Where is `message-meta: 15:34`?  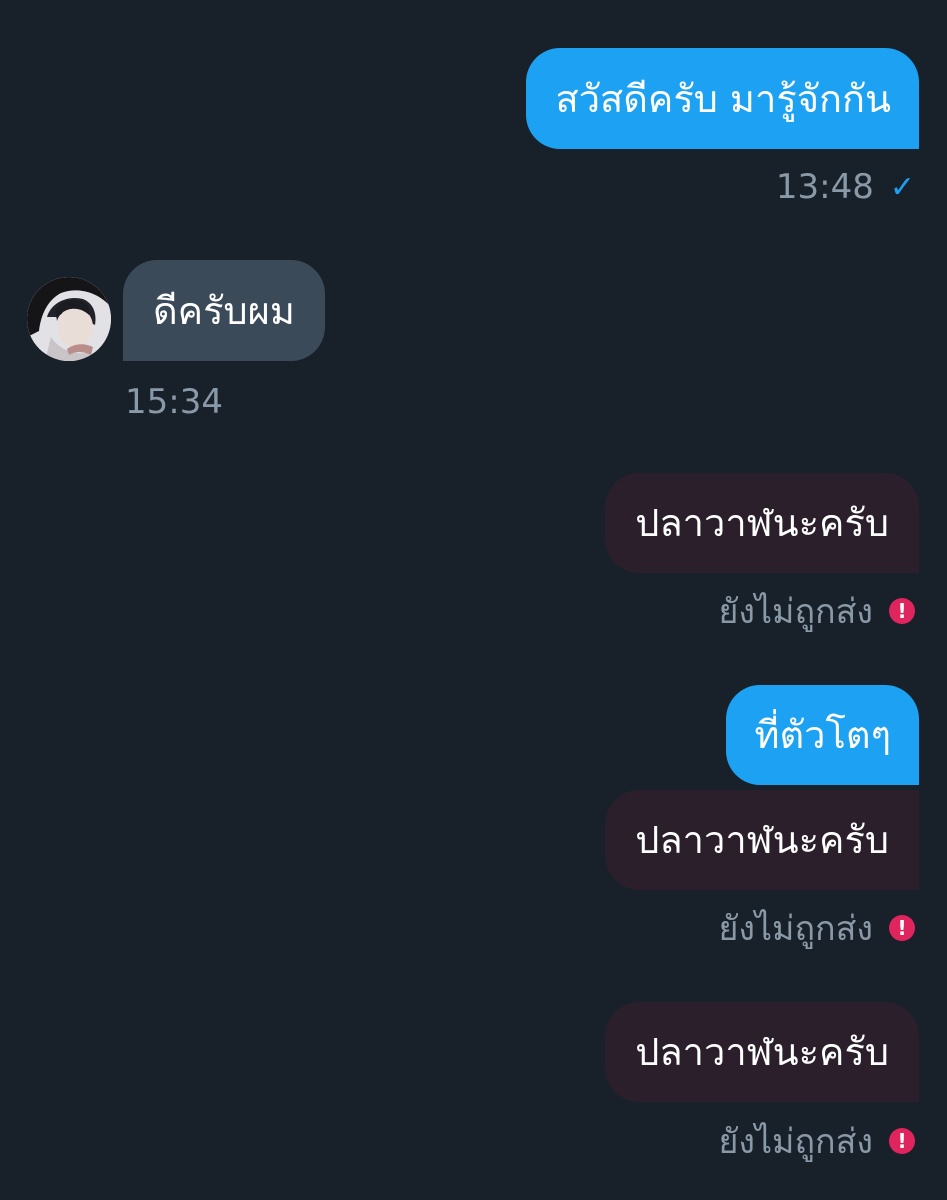
message-meta: 15:34 is located at coordinates (174, 402).